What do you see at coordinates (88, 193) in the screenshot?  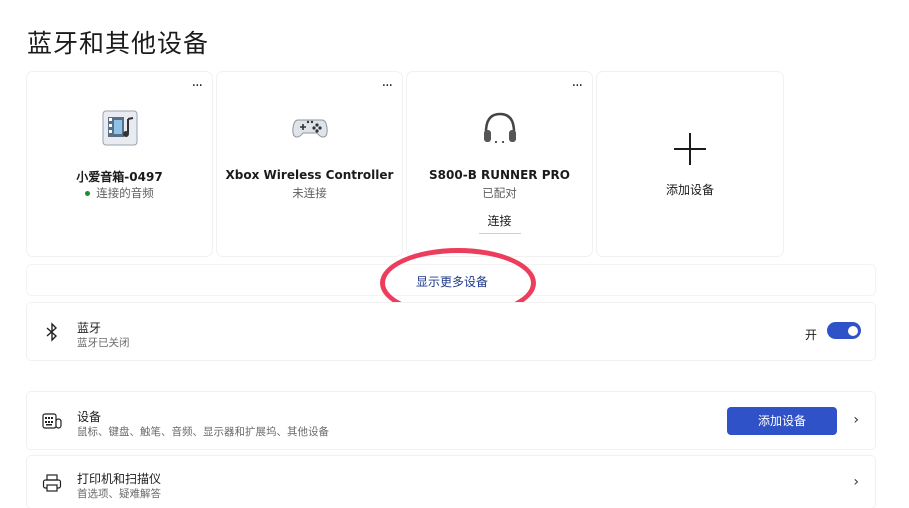 I see `connected-dot-icon` at bounding box center [88, 193].